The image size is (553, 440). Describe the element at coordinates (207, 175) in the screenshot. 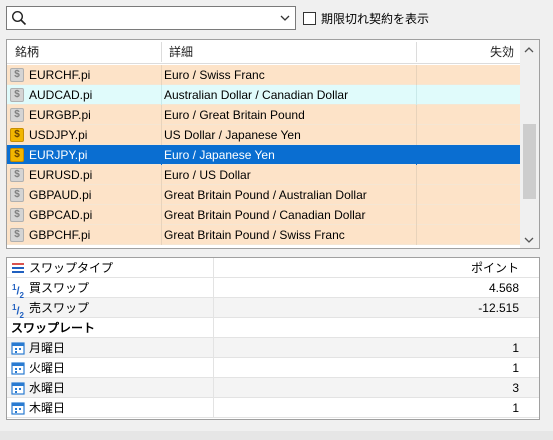

I see `symbol-description: Euro / US Dollar` at that location.